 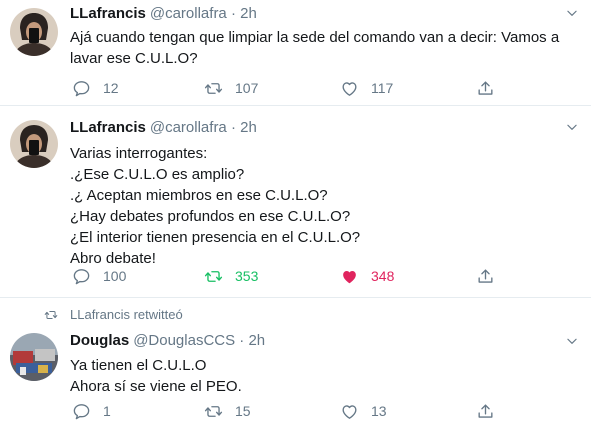 What do you see at coordinates (91, 411) in the screenshot?
I see `reply-button: 1` at bounding box center [91, 411].